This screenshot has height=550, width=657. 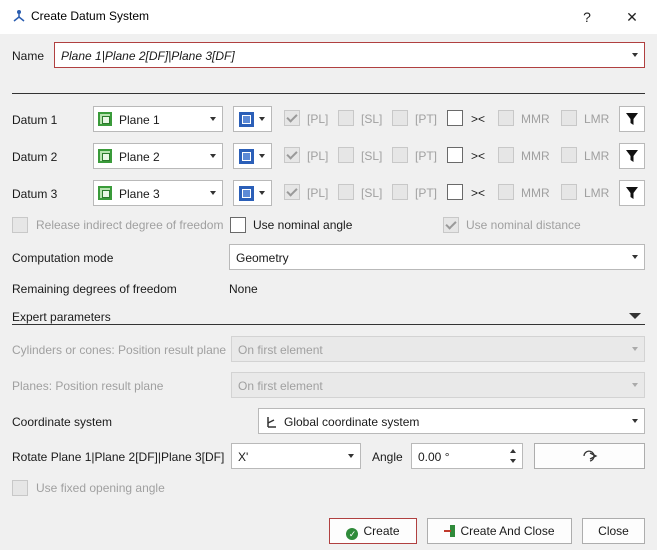 What do you see at coordinates (507, 531) in the screenshot?
I see `create-and-close-label: Create And Close` at bounding box center [507, 531].